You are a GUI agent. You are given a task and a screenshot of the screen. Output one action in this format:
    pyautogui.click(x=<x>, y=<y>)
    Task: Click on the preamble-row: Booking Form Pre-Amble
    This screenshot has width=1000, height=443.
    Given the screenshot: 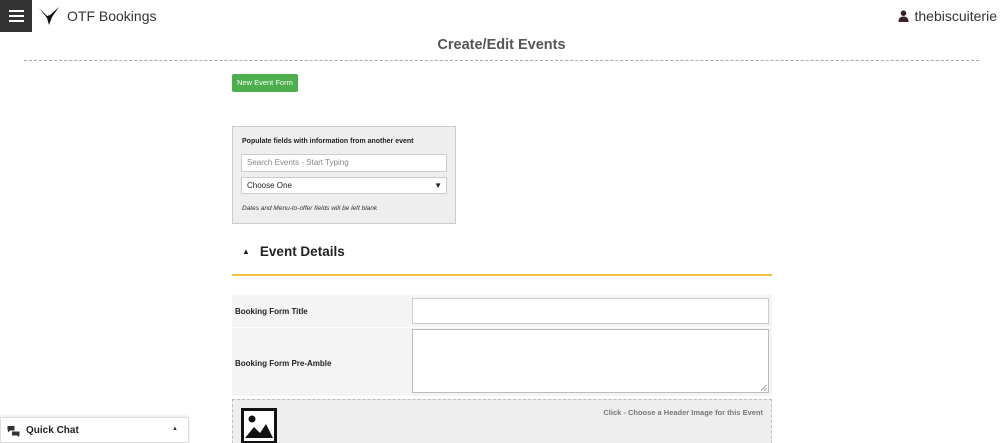 What is the action you would take?
    pyautogui.click(x=502, y=362)
    